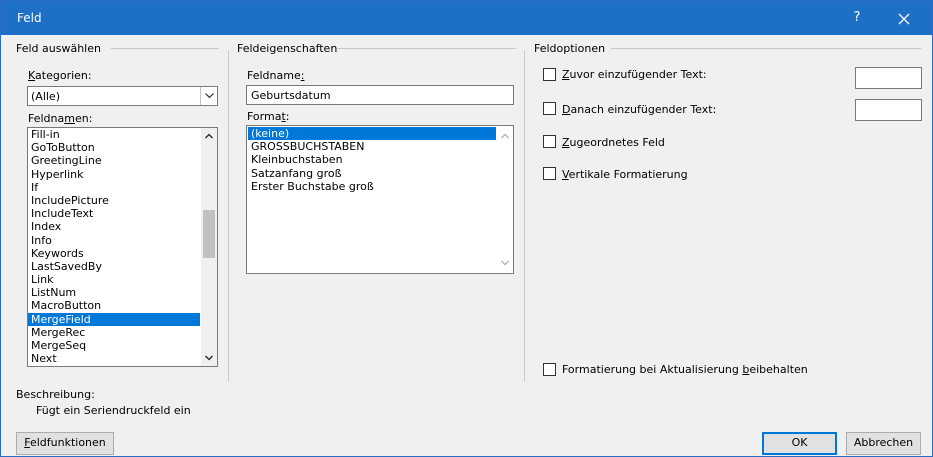 The width and height of the screenshot is (933, 457). What do you see at coordinates (549, 108) in the screenshot?
I see `after-text-checkbox` at bounding box center [549, 108].